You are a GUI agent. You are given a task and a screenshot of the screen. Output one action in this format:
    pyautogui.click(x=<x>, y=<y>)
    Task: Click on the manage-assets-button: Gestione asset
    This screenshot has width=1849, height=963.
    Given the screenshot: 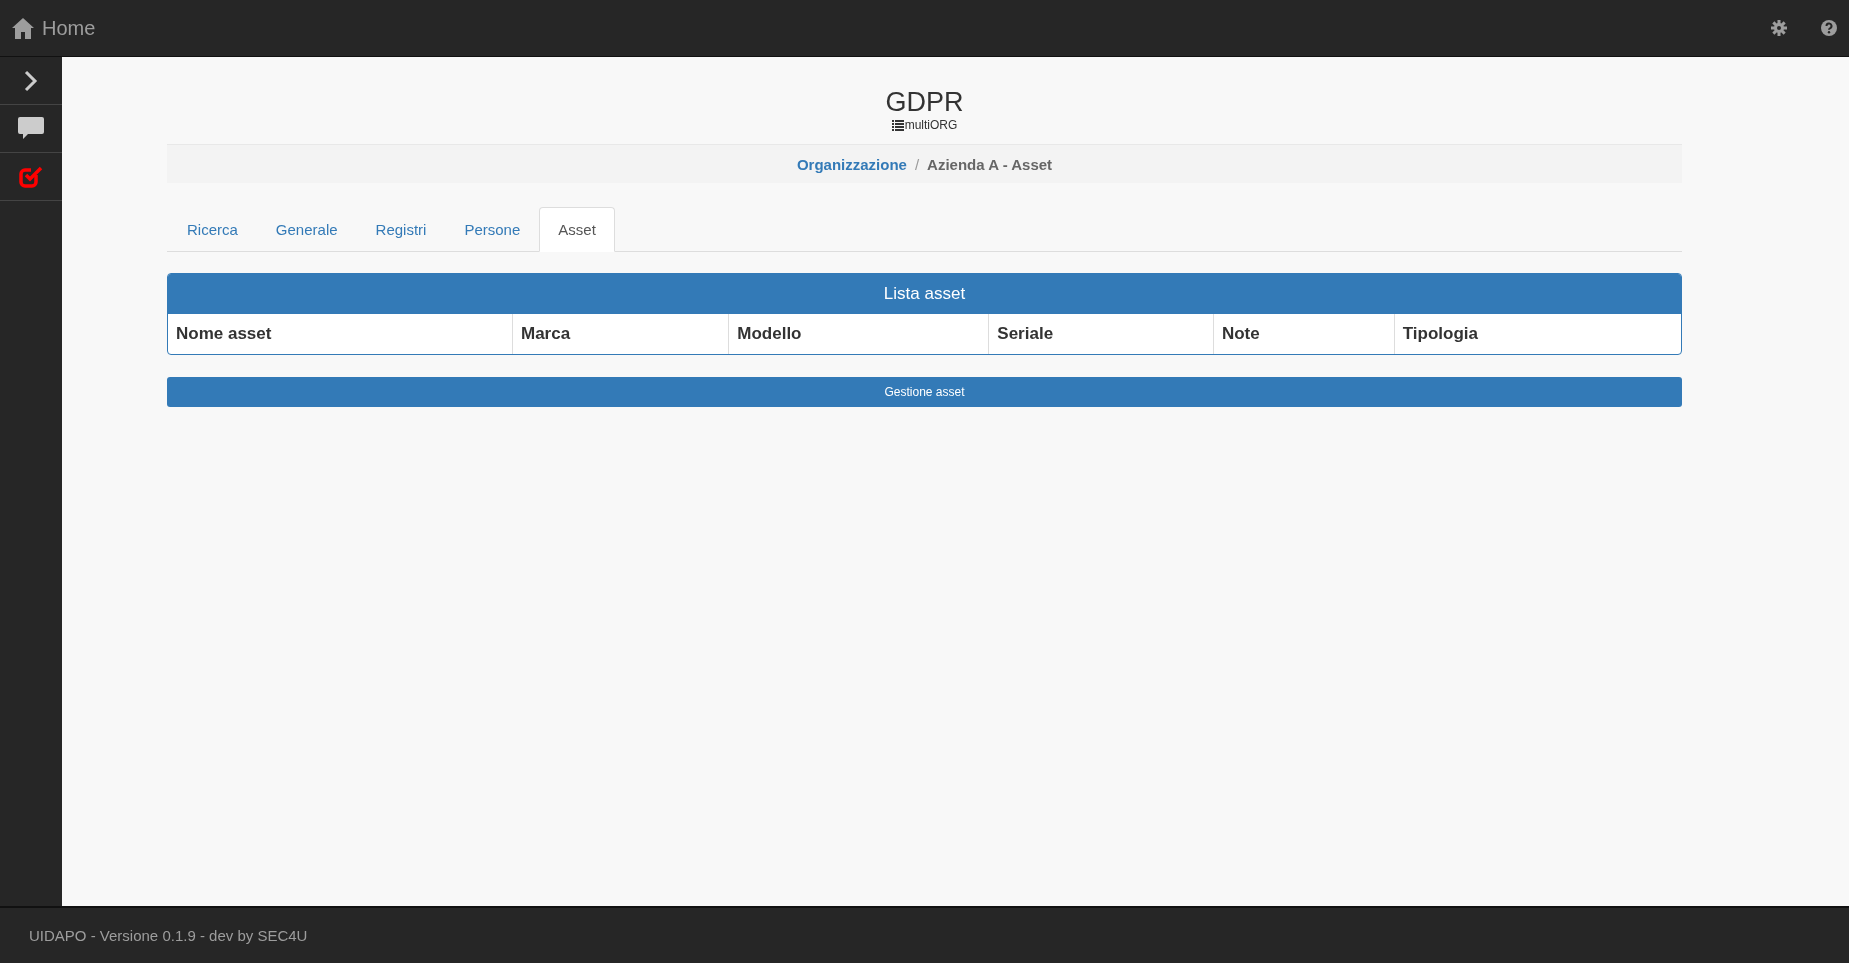 What is the action you would take?
    pyautogui.click(x=924, y=392)
    